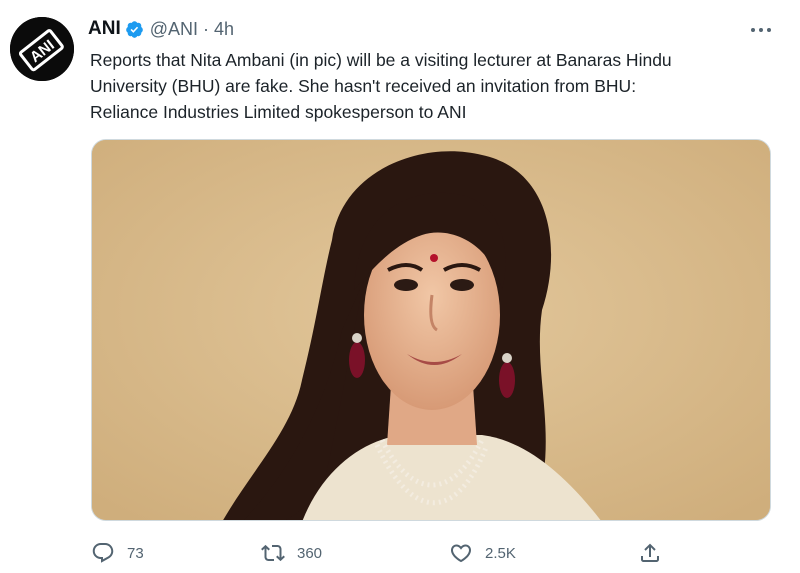  I want to click on author-name: ANI, so click(104, 29).